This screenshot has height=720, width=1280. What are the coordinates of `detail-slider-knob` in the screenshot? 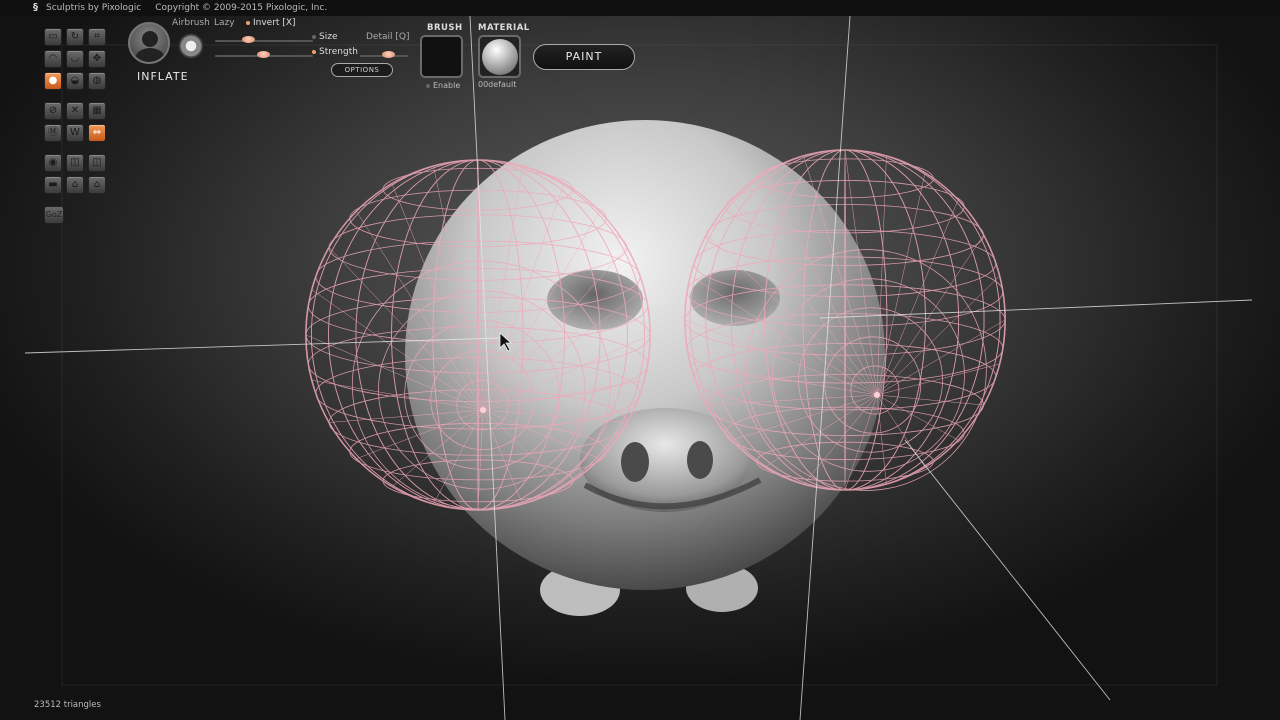 It's located at (388, 54).